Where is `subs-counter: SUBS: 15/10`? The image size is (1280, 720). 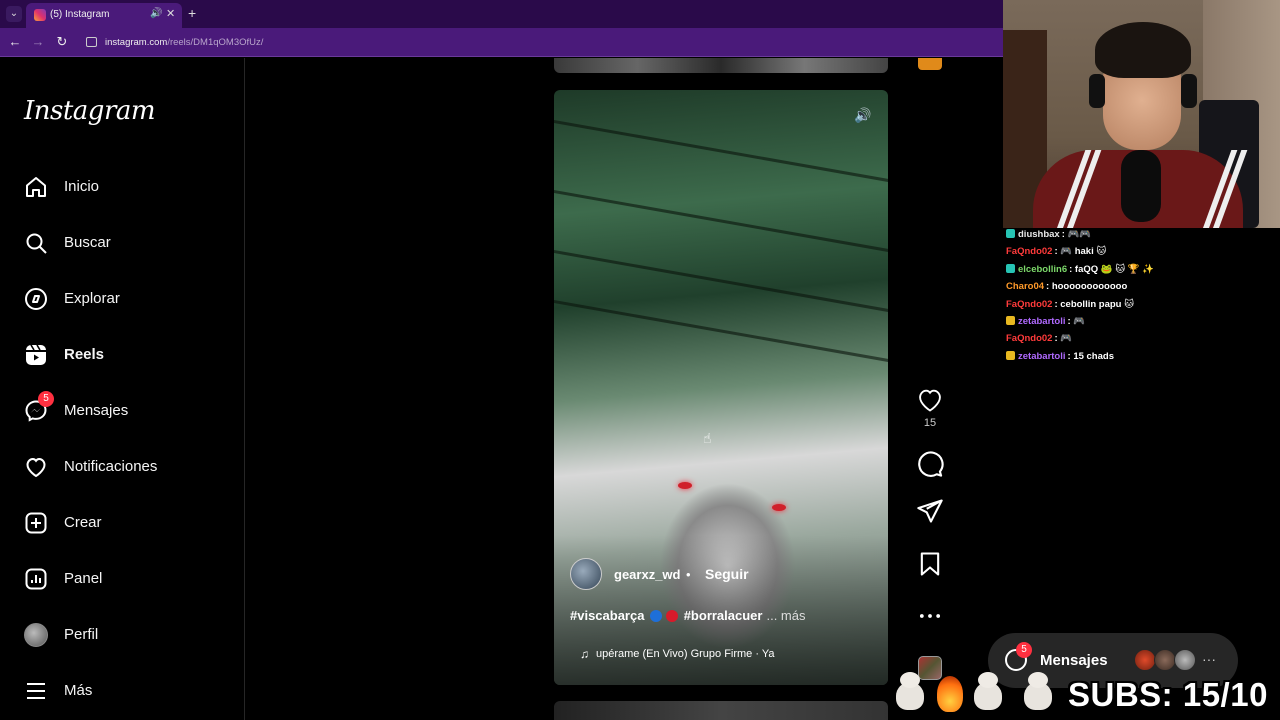 subs-counter: SUBS: 15/10 is located at coordinates (1168, 694).